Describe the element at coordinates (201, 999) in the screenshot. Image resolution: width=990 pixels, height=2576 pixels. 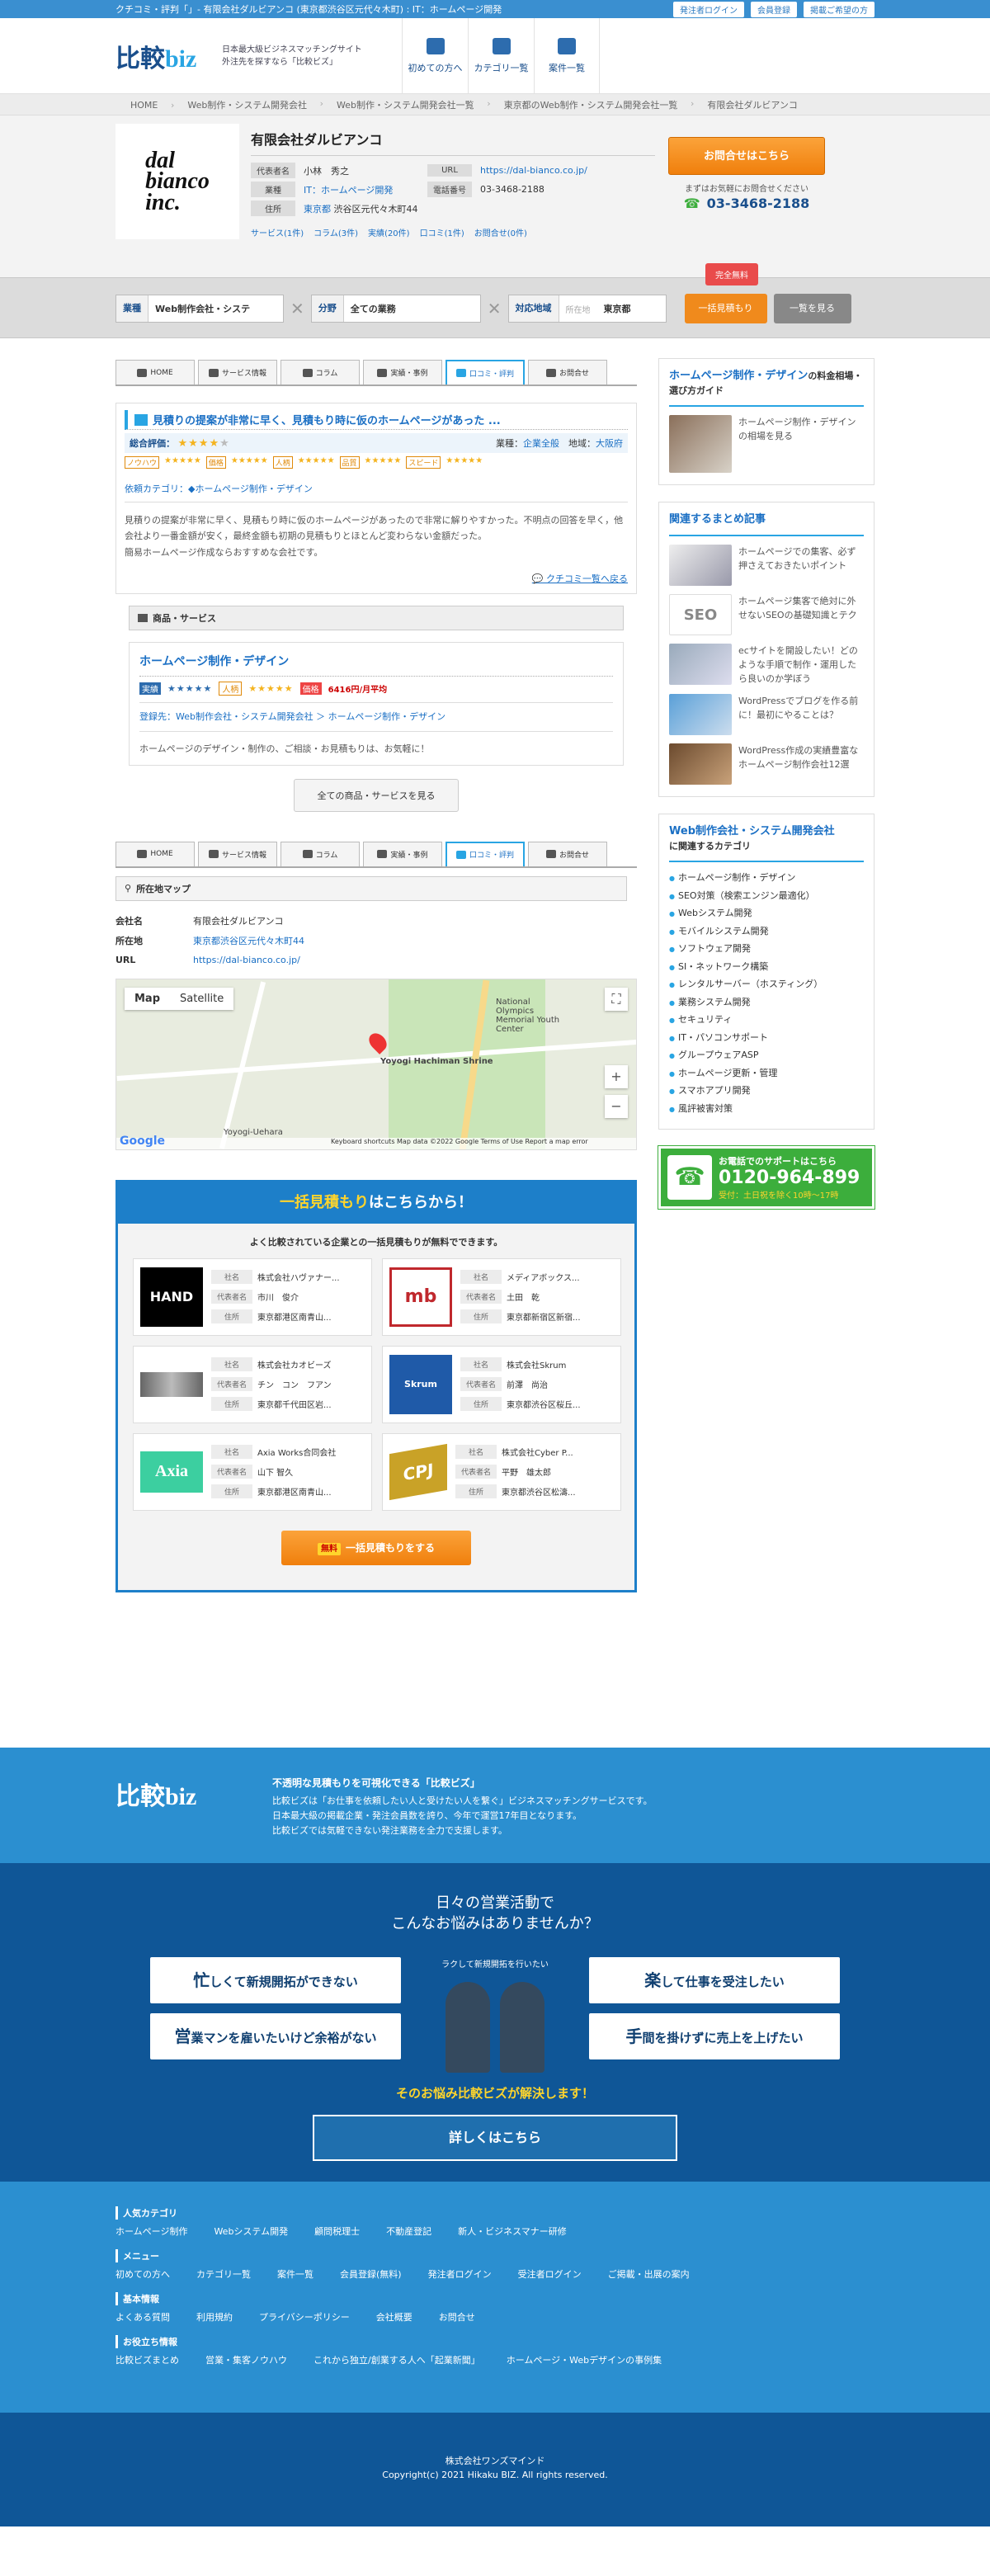
I see `map-type-satellite: Satellite` at that location.